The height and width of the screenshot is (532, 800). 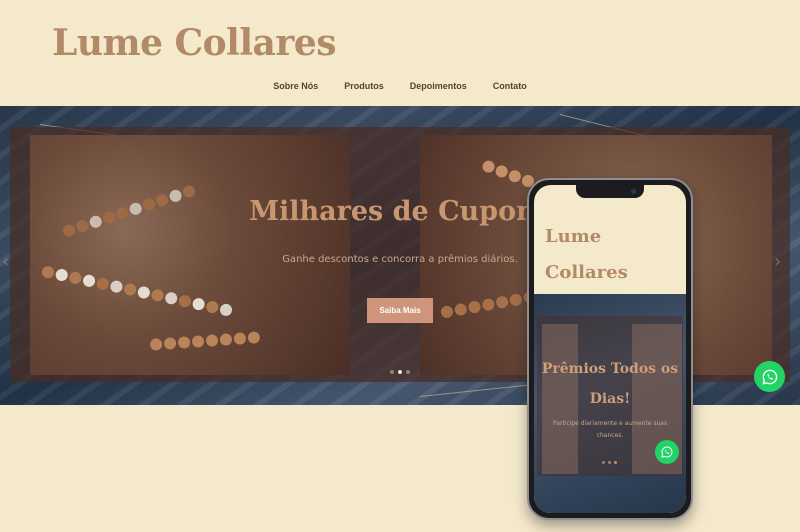 I want to click on brand-logo: Lume Collares, so click(x=194, y=43).